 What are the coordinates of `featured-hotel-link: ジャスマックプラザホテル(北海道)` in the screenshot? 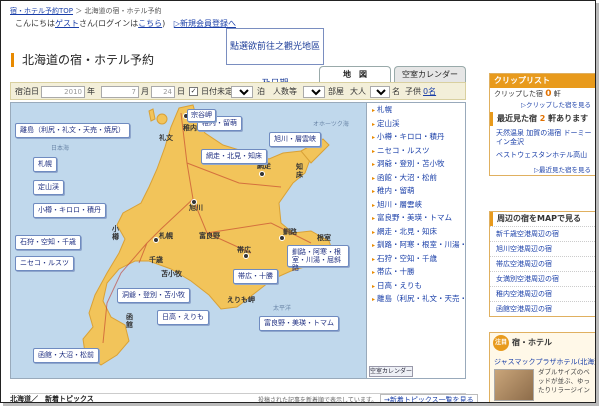 It's located at (544, 362).